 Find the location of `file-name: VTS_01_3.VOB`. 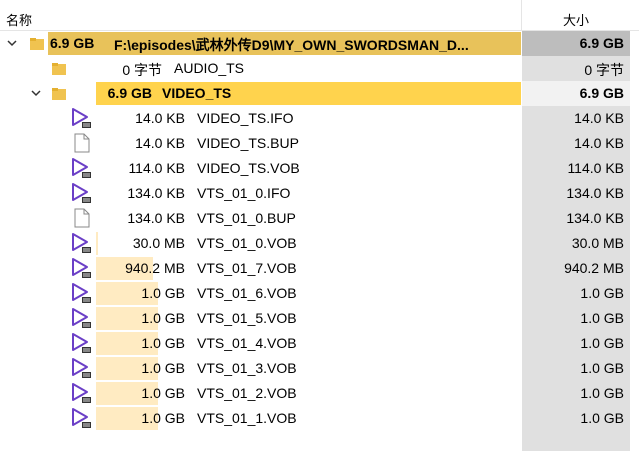

file-name: VTS_01_3.VOB is located at coordinates (247, 368).